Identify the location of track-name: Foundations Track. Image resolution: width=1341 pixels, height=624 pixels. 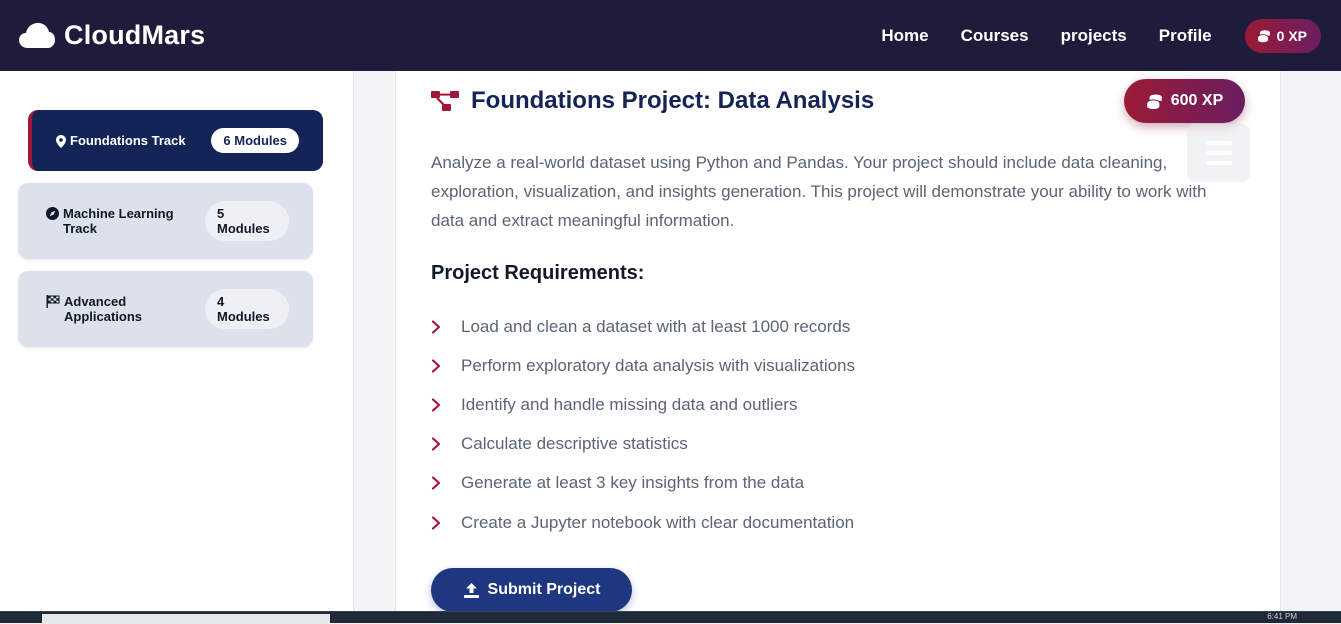
(128, 140).